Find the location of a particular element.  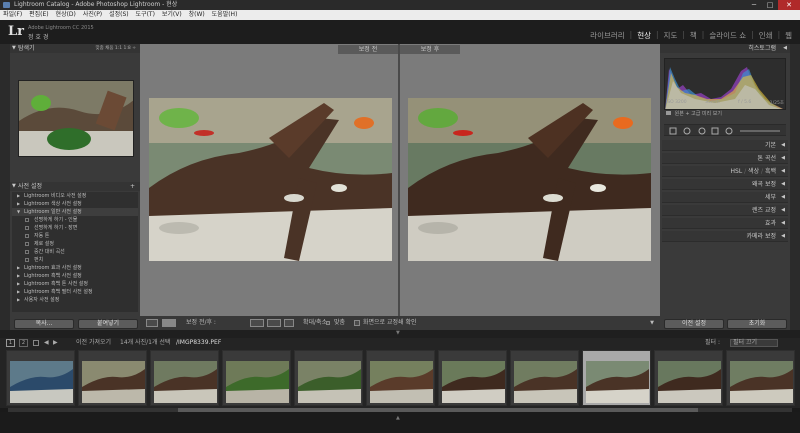

add-preset-button: + is located at coordinates (132, 186).